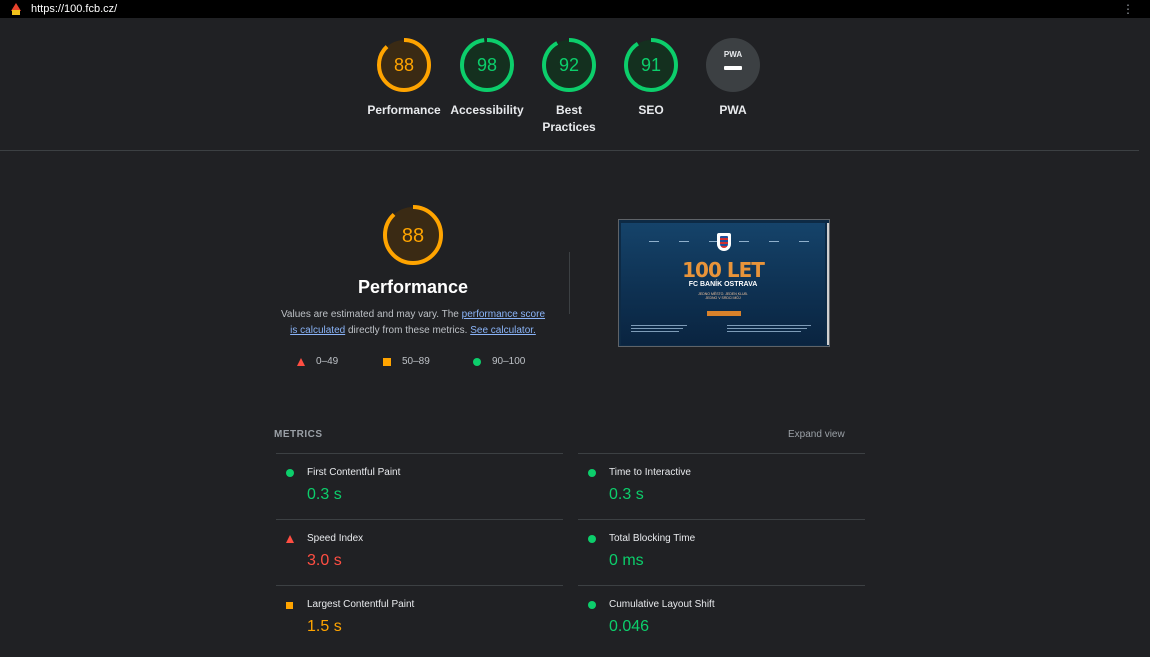 The height and width of the screenshot is (657, 1150). I want to click on gauge-label: PWA, so click(733, 110).